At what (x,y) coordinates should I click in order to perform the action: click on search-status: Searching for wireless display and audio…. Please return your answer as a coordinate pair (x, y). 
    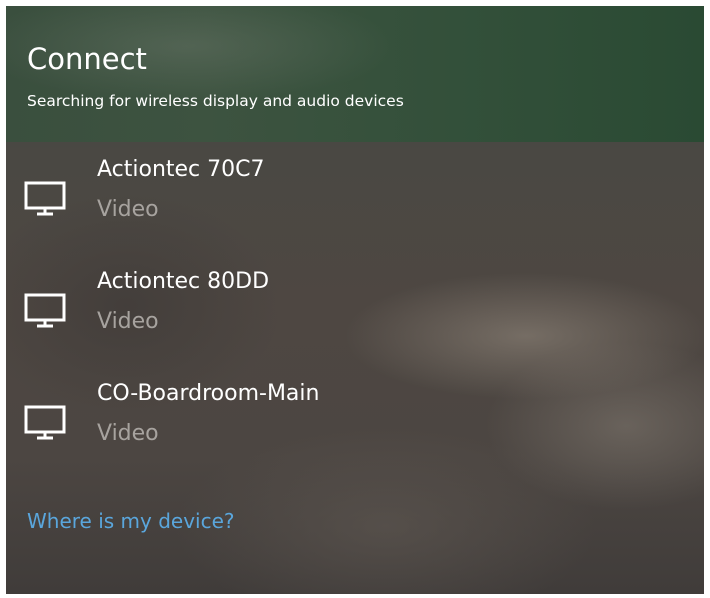
    Looking at the image, I should click on (215, 101).